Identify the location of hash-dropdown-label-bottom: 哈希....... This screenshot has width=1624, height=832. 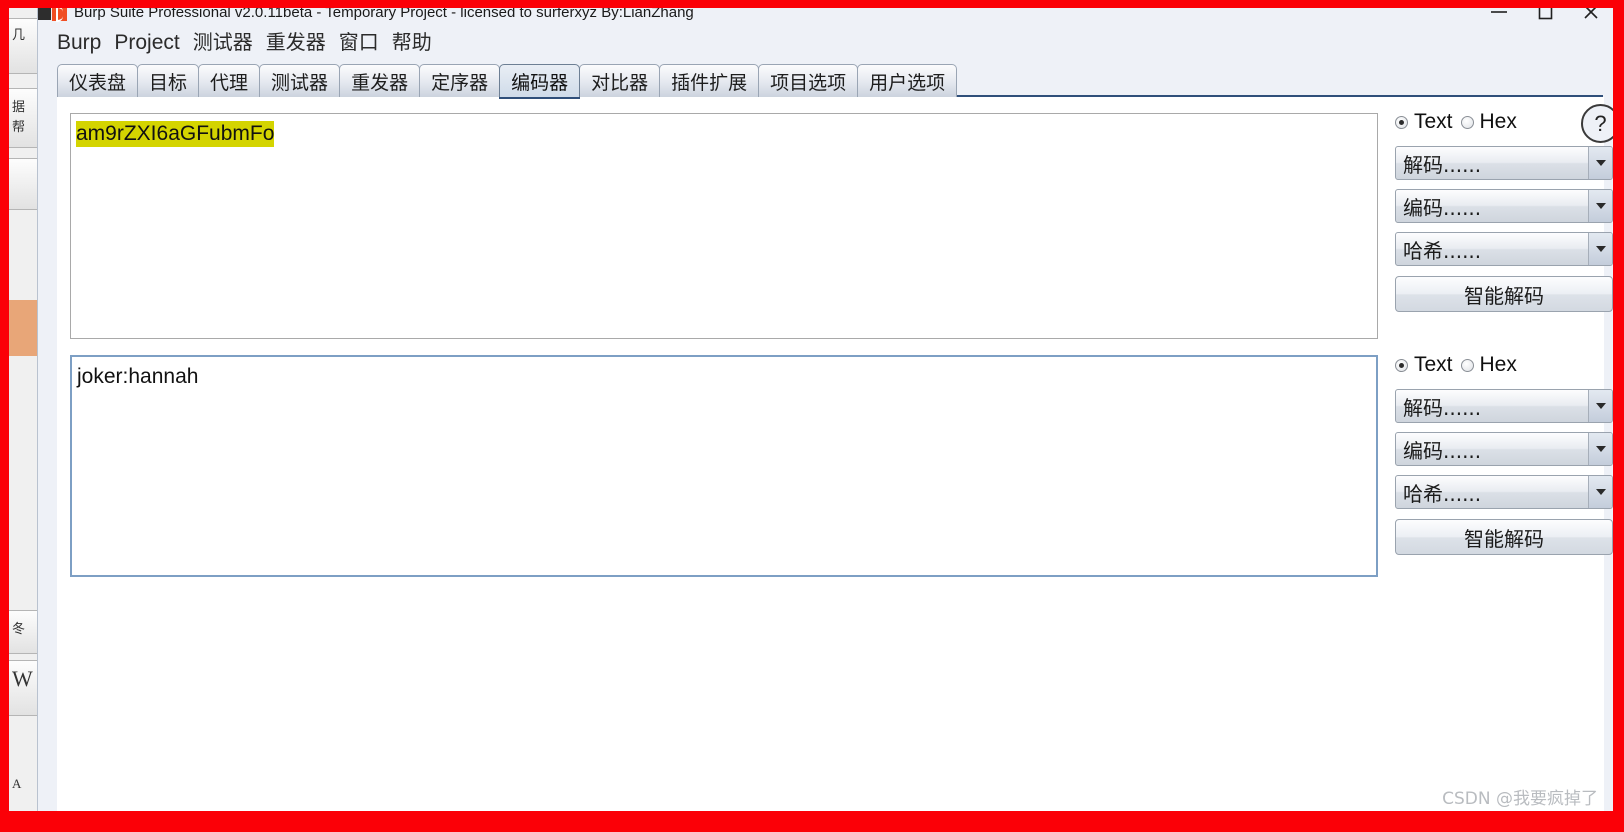
(1442, 493).